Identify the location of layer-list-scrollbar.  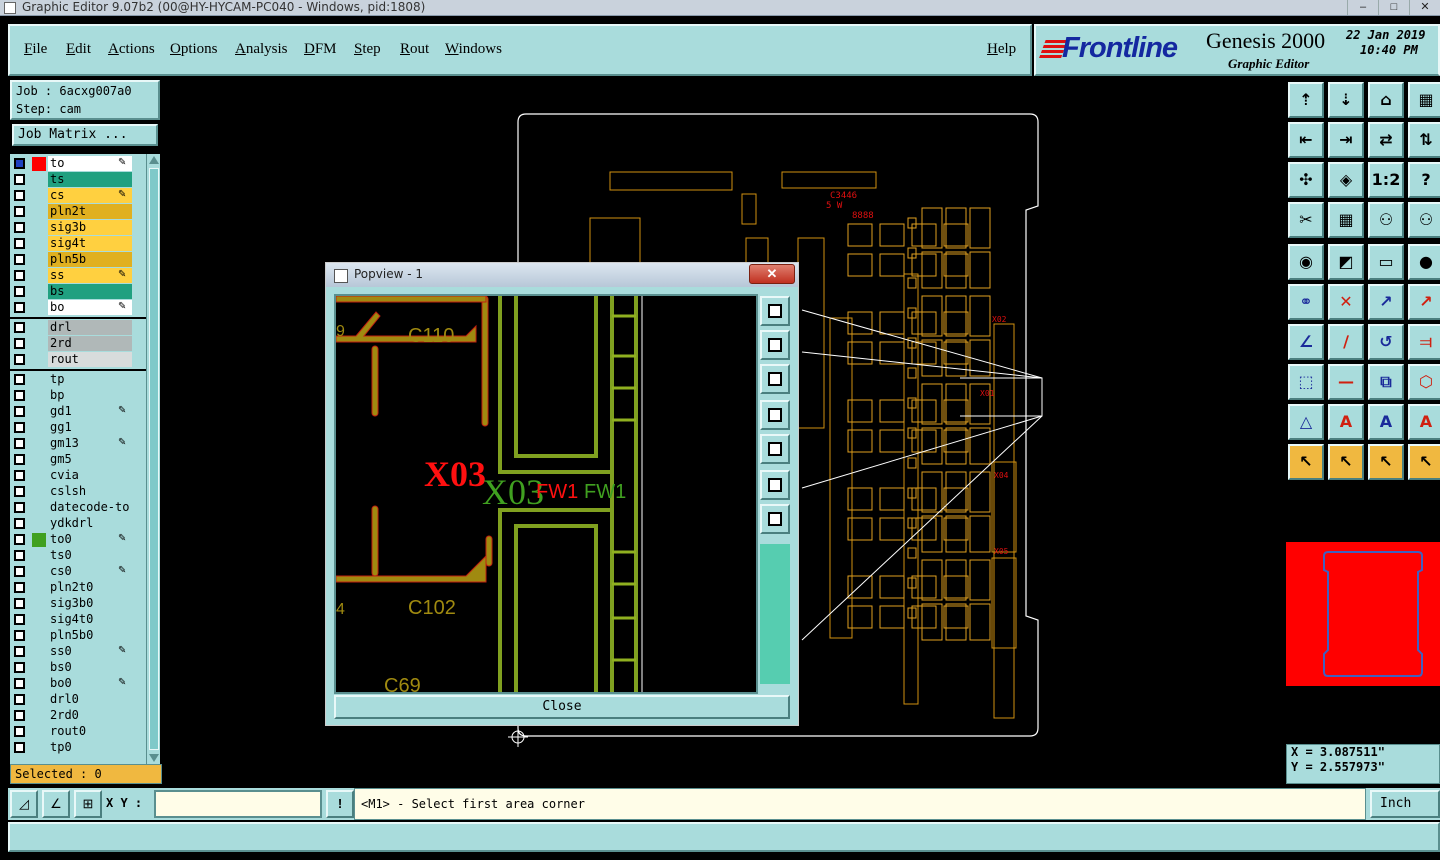
(153, 459).